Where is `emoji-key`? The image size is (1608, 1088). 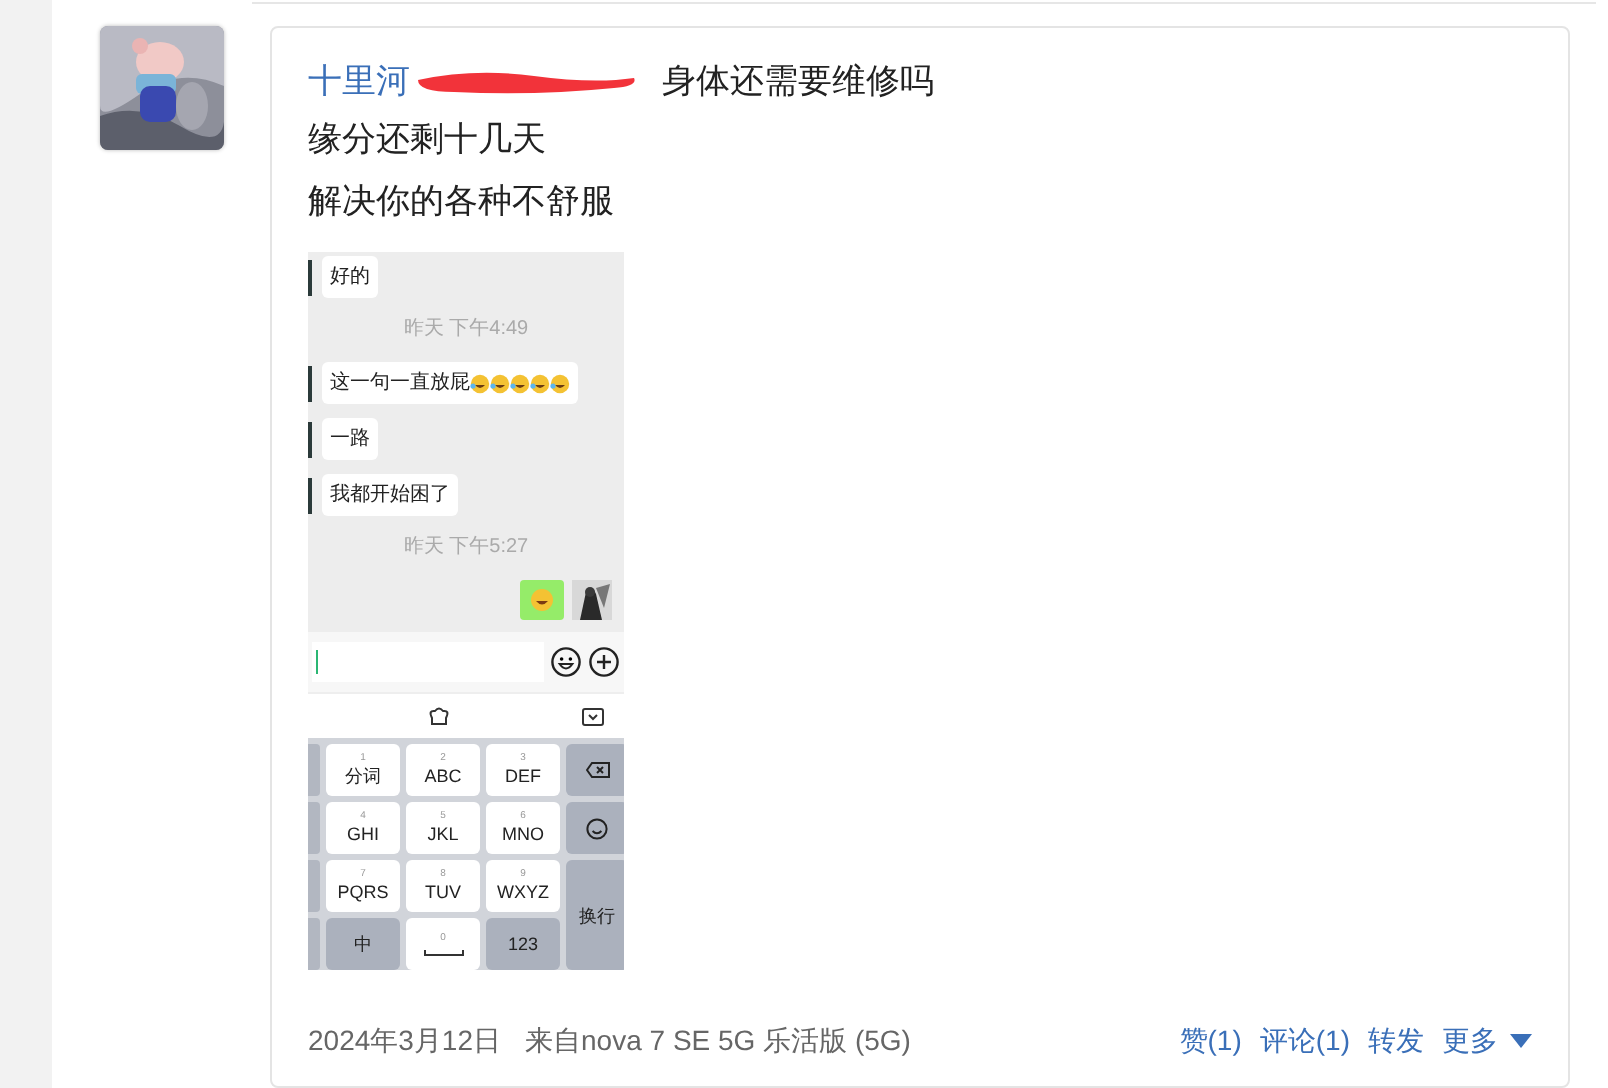 emoji-key is located at coordinates (595, 828).